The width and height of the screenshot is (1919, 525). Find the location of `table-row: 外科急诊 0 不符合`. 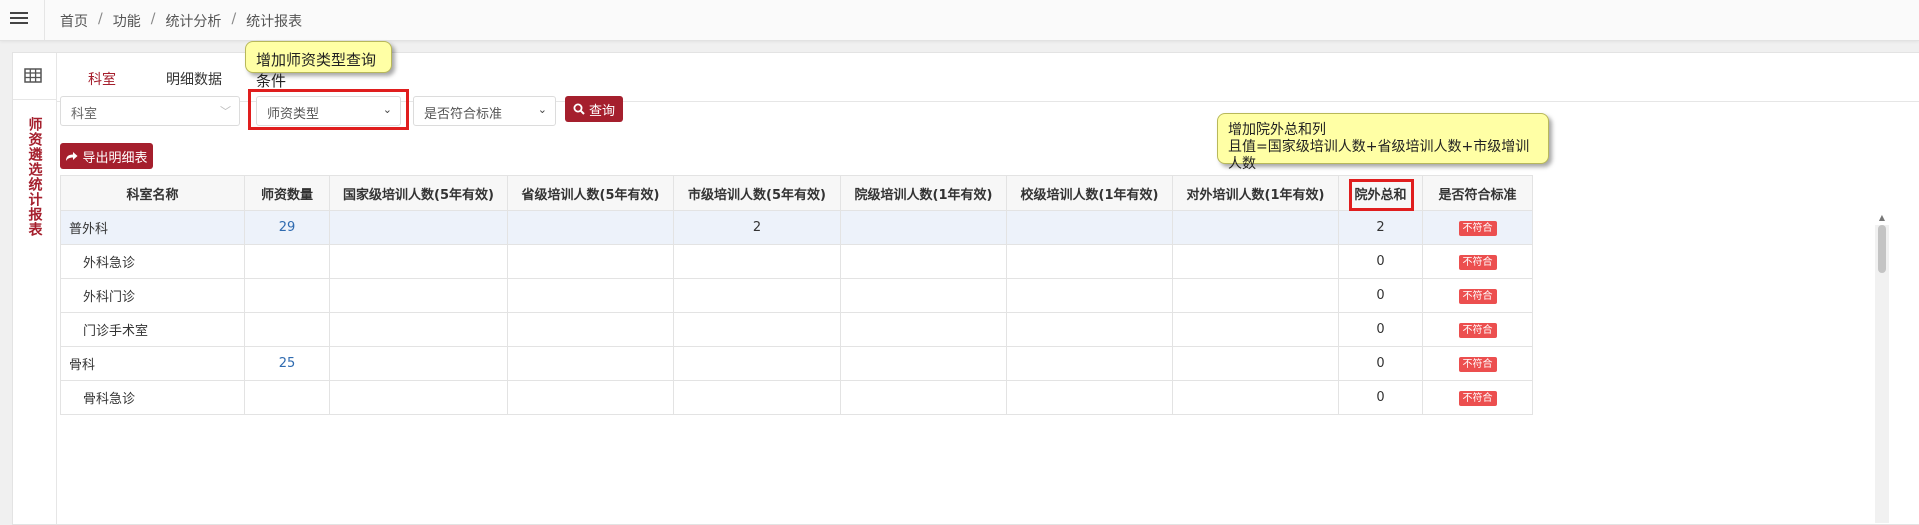

table-row: 外科急诊 0 不符合 is located at coordinates (796, 261).